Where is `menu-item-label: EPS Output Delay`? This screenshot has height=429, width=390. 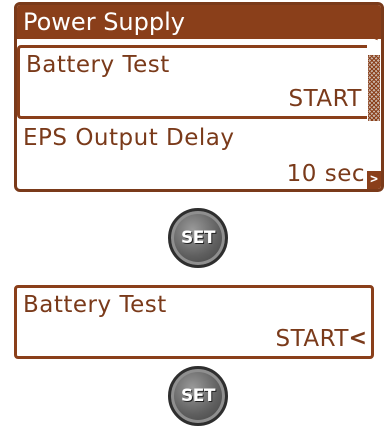 menu-item-label: EPS Output Delay is located at coordinates (129, 138).